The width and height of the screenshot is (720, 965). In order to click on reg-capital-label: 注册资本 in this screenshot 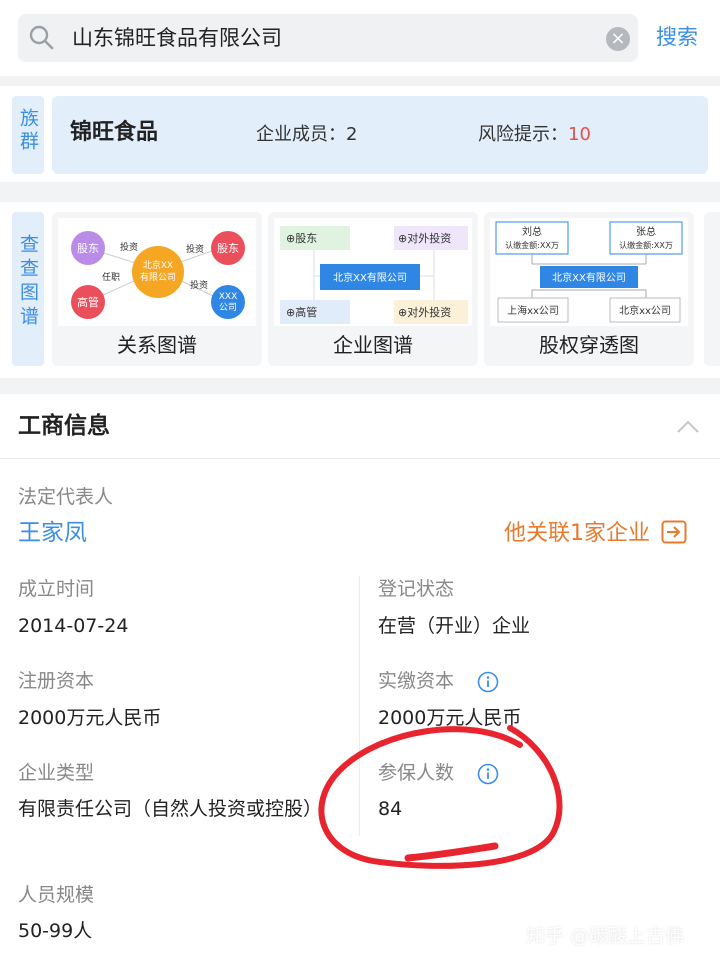, I will do `click(56, 681)`.